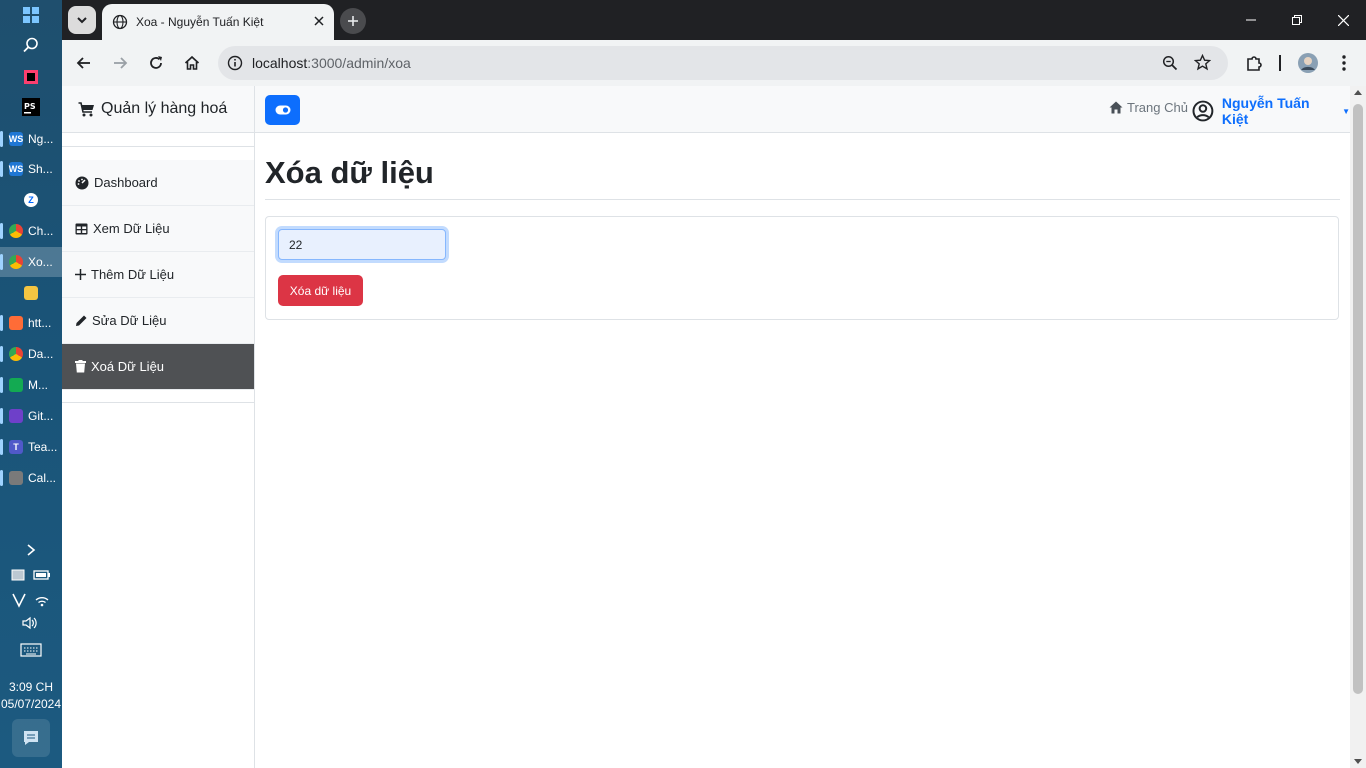  I want to click on minimize-button, so click(1251, 20).